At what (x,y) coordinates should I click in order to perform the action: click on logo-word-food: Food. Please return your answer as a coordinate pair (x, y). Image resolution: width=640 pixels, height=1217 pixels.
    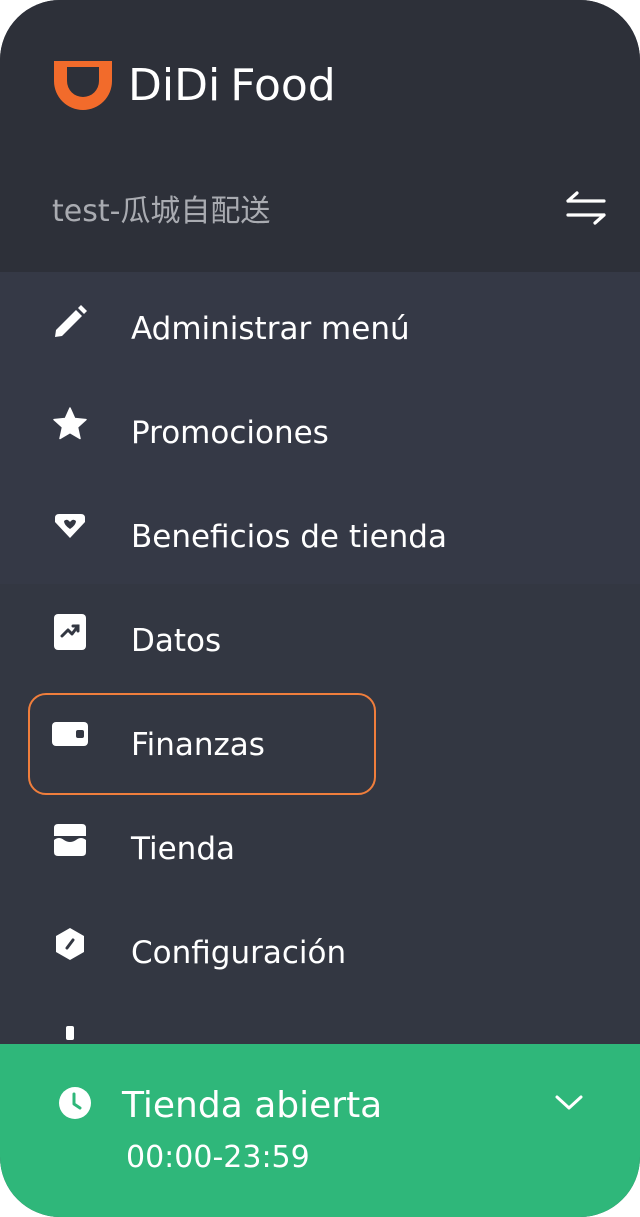
    Looking at the image, I should click on (283, 85).